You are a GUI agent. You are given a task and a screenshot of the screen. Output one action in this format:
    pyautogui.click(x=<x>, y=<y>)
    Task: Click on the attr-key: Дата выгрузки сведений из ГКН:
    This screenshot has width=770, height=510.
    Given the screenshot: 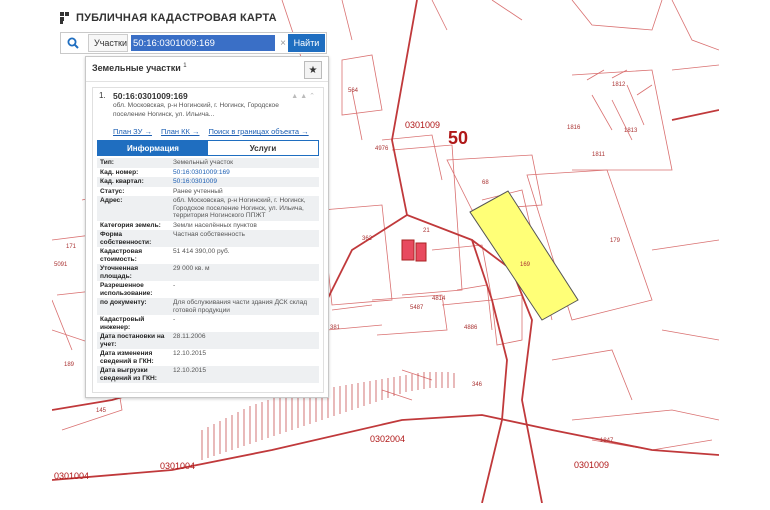 What is the action you would take?
    pyautogui.click(x=128, y=374)
    